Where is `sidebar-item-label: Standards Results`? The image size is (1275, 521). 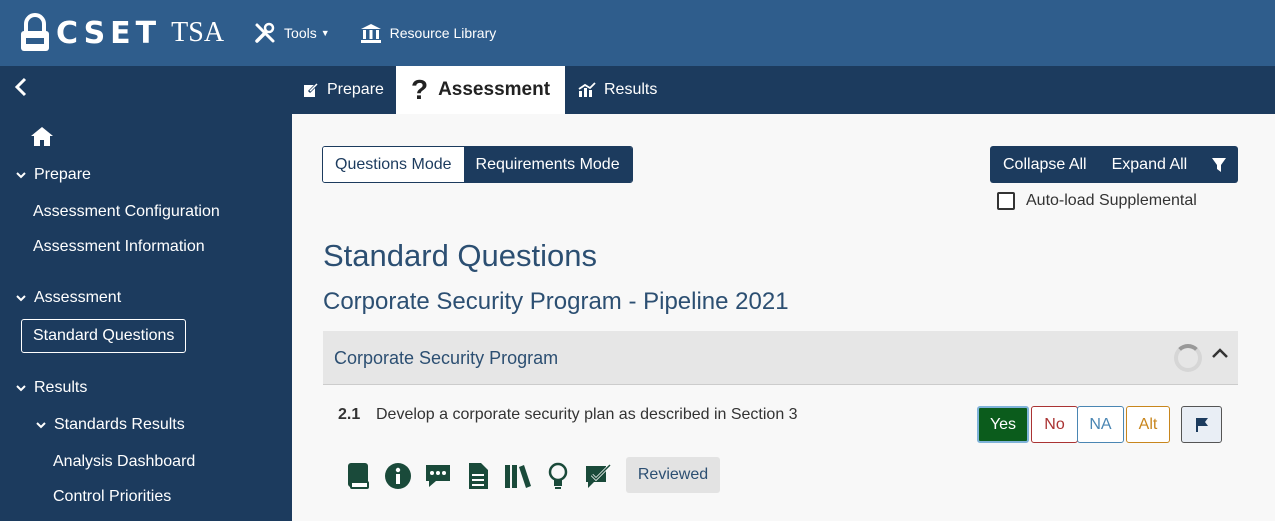 sidebar-item-label: Standards Results is located at coordinates (119, 424).